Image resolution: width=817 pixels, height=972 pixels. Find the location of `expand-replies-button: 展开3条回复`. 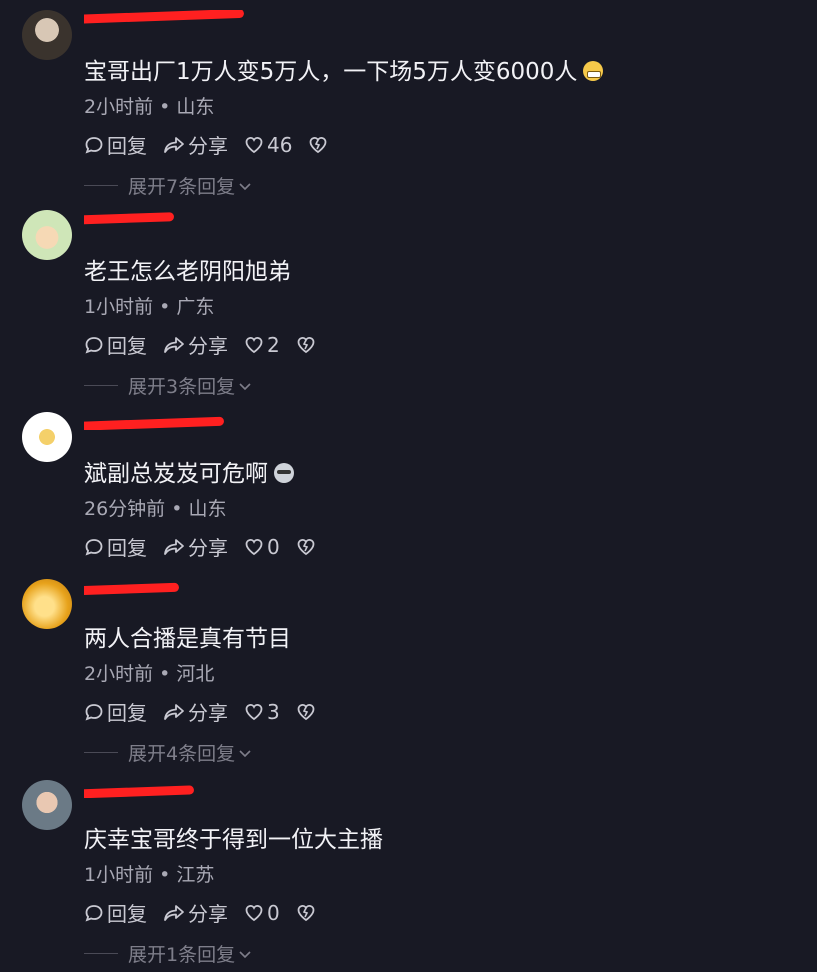

expand-replies-button: 展开3条回复 is located at coordinates (168, 385).